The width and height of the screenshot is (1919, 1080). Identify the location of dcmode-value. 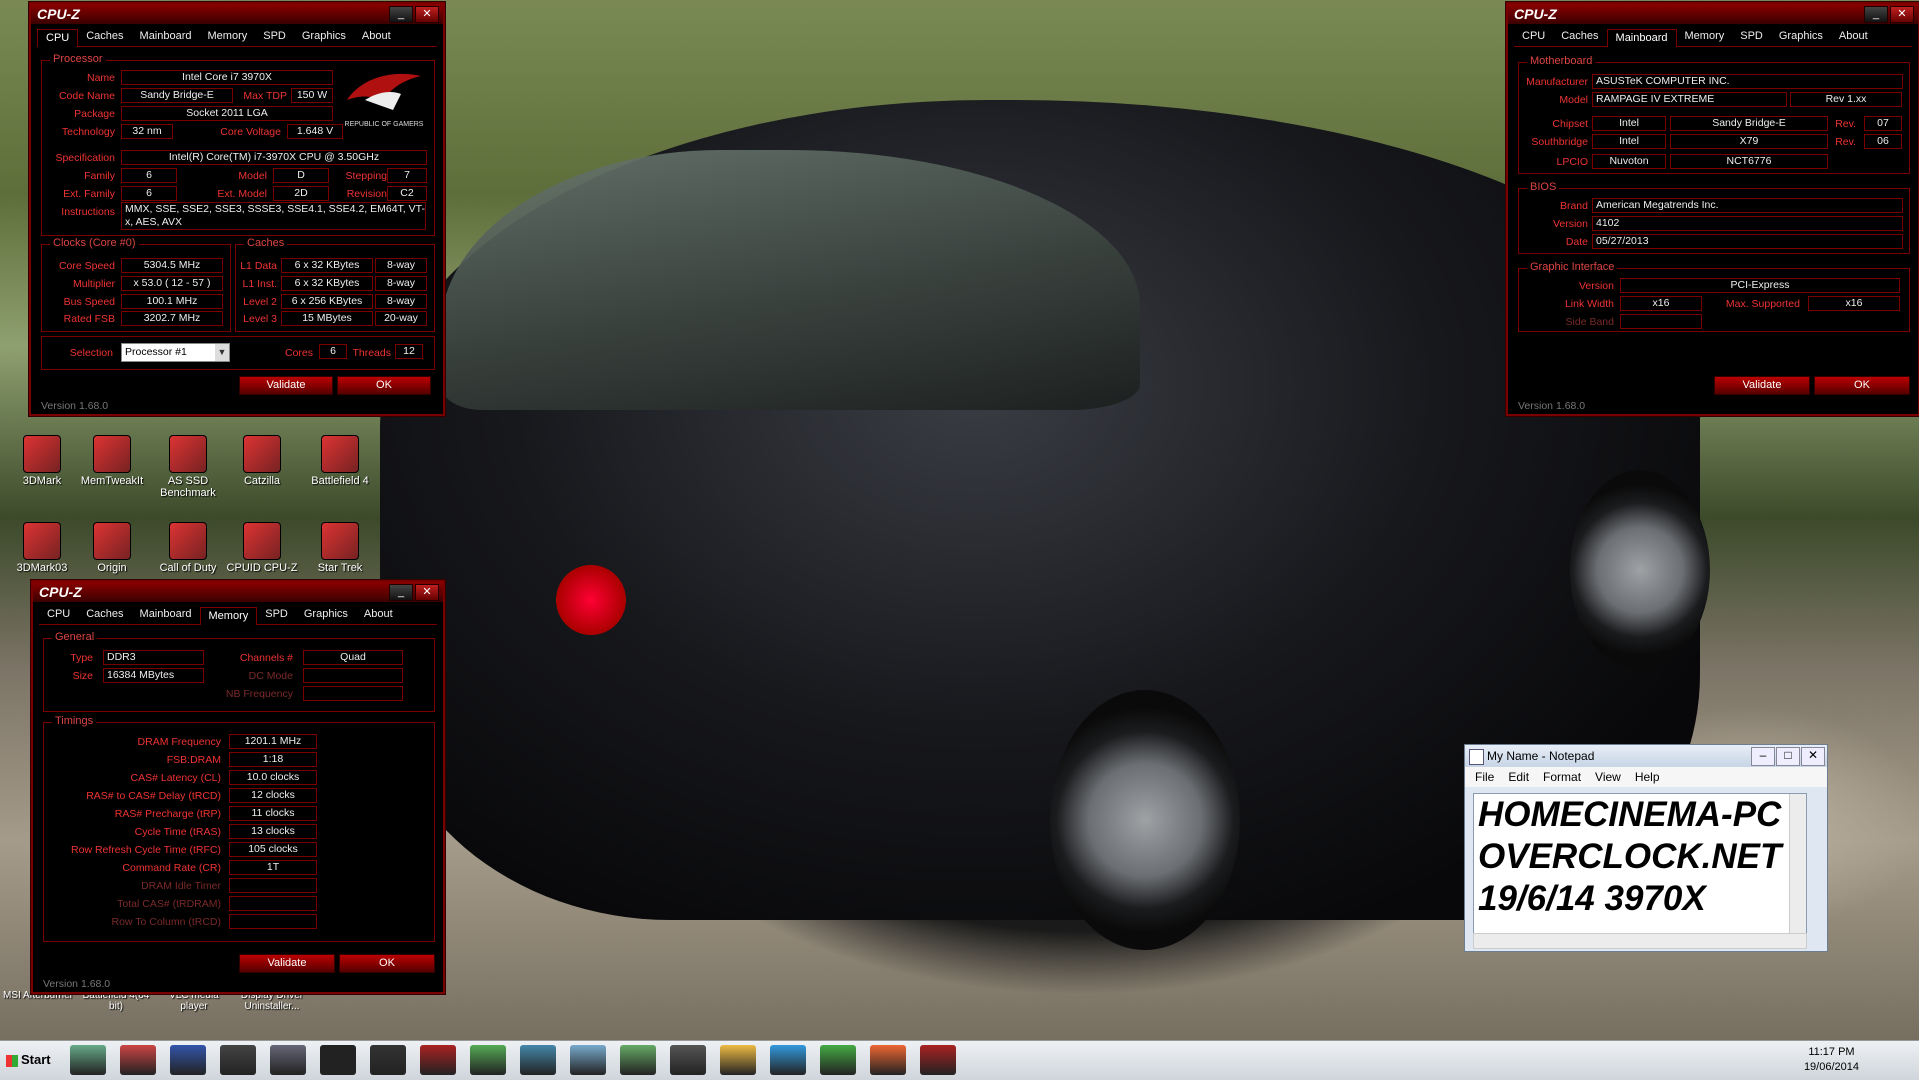
(353, 675).